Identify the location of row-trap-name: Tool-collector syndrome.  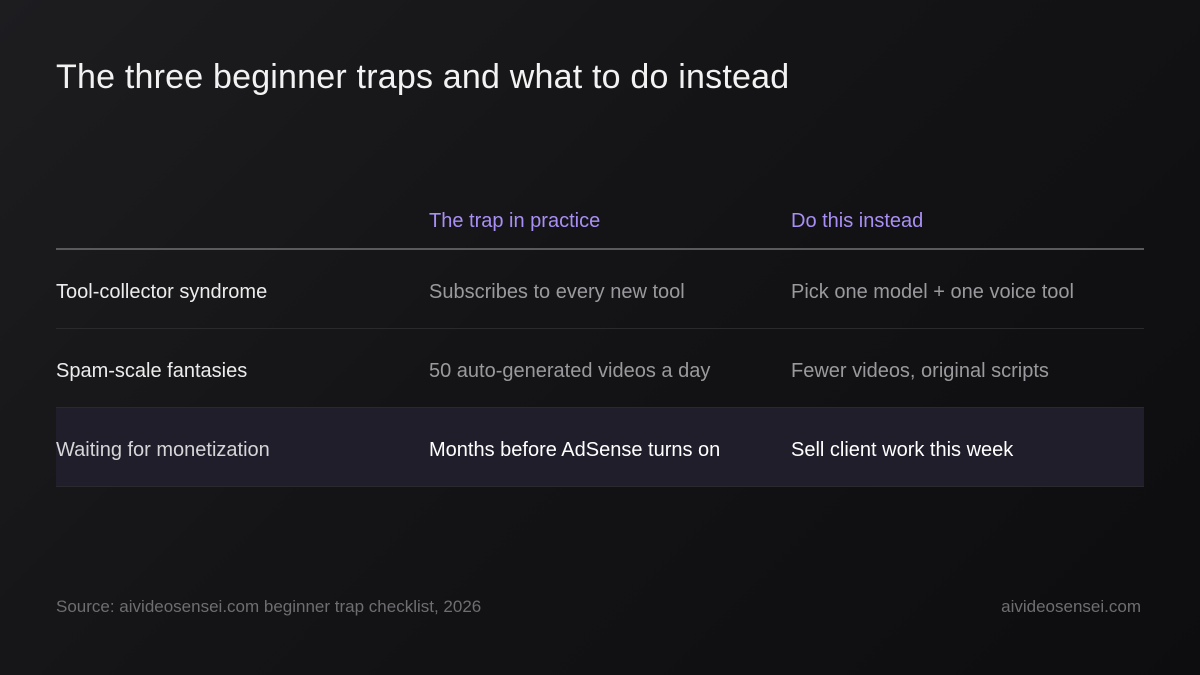
(162, 292).